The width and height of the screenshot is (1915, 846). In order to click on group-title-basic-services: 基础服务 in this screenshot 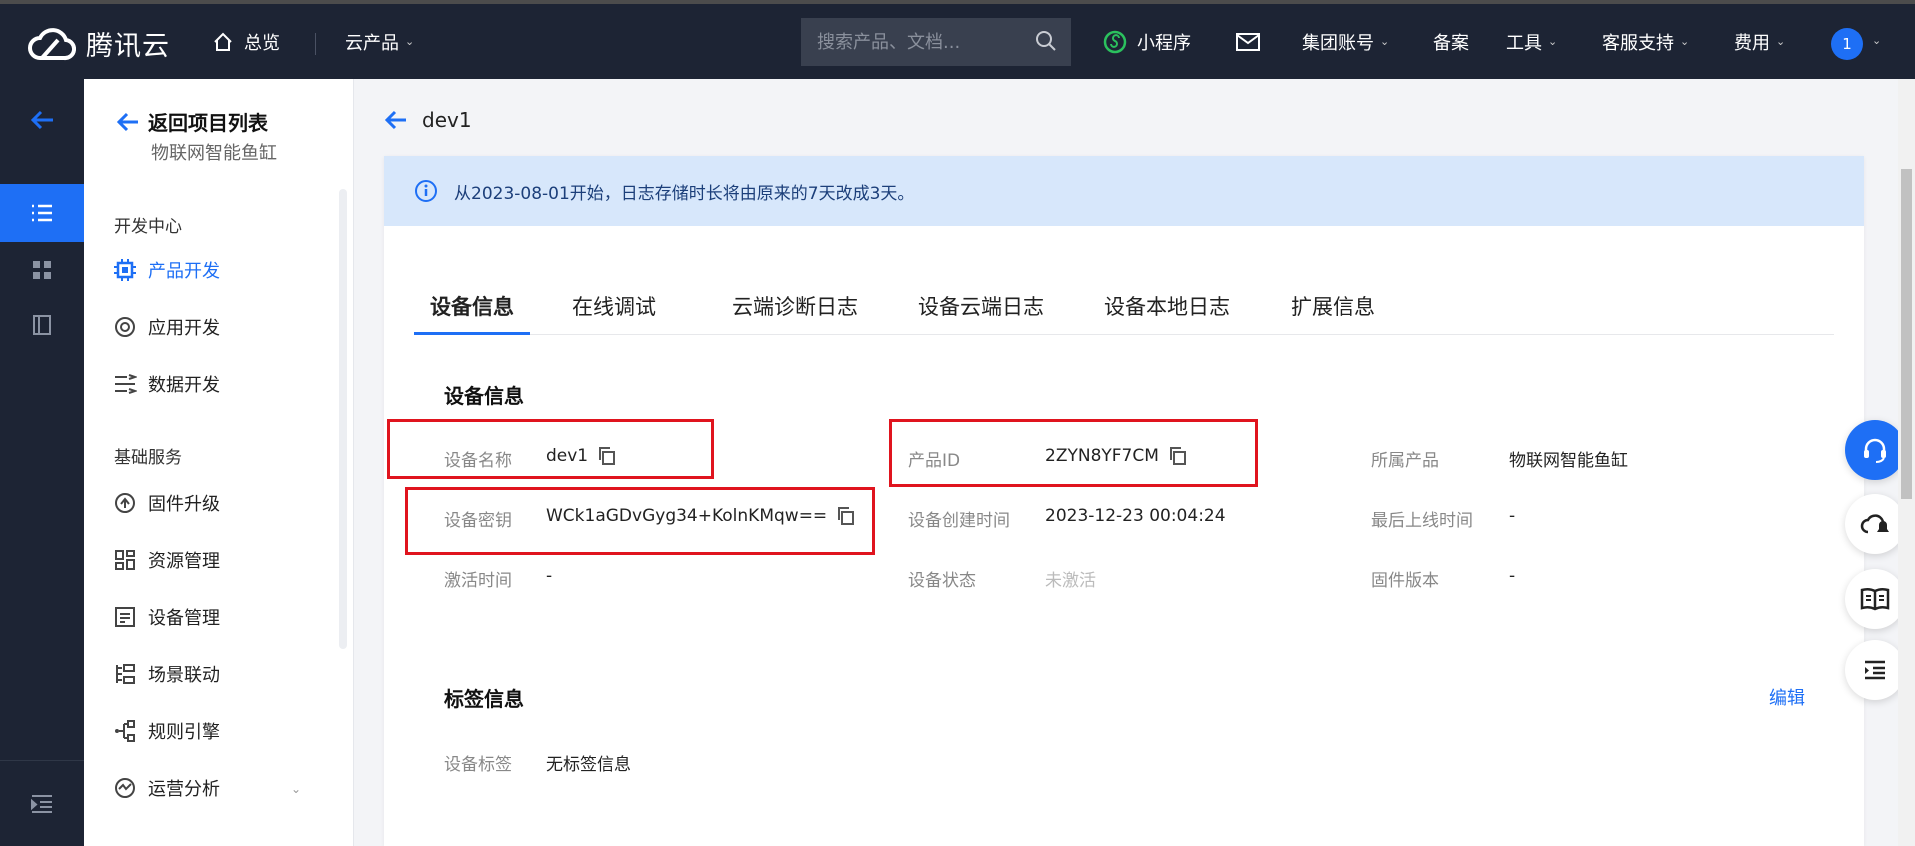, I will do `click(148, 458)`.